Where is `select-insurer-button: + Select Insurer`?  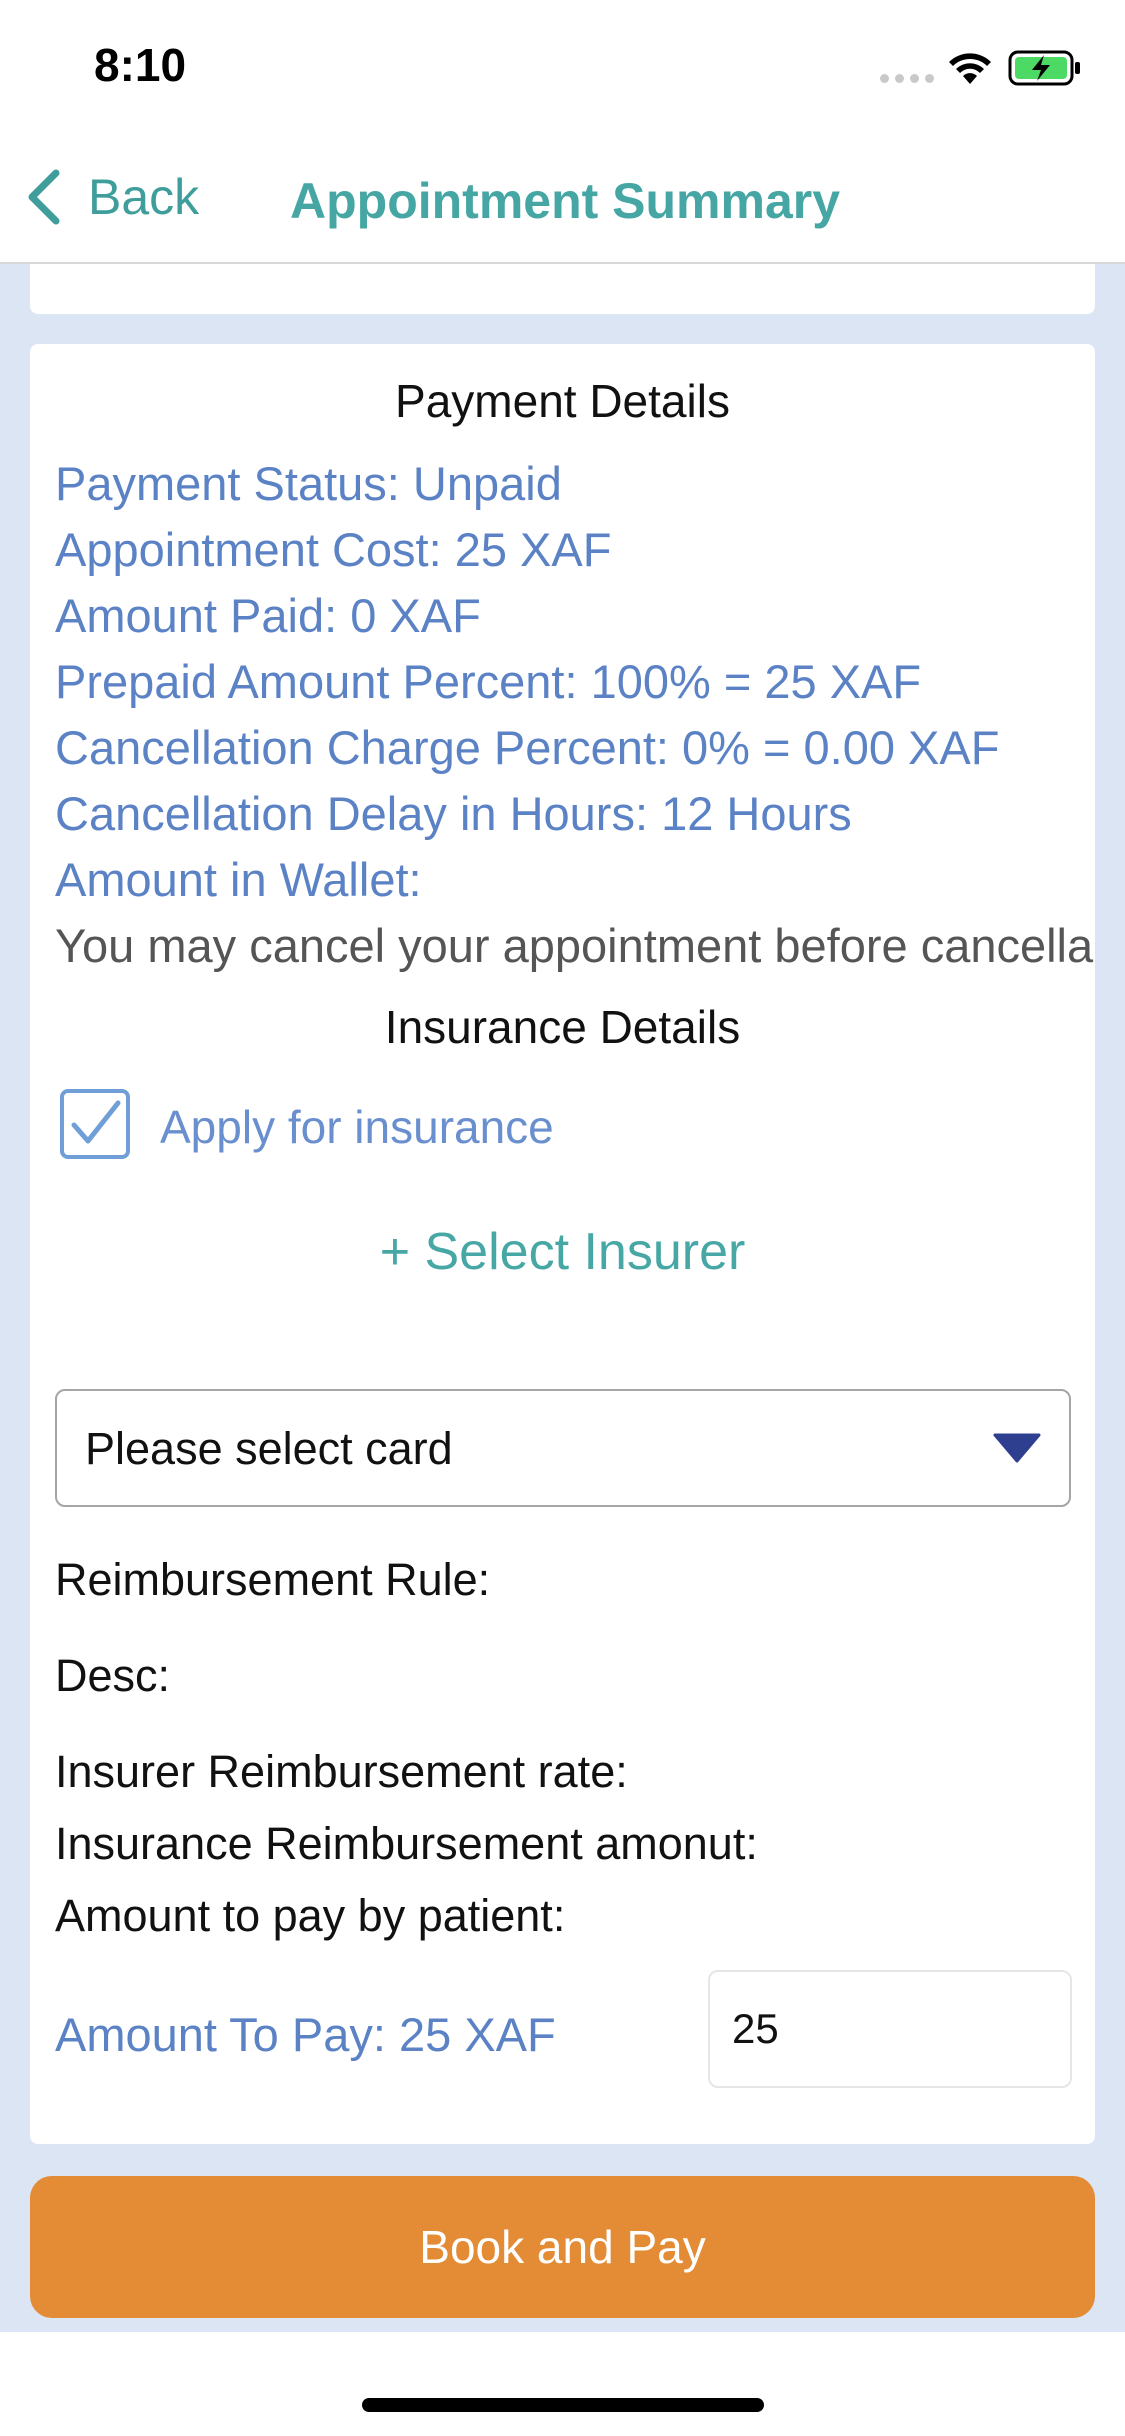 select-insurer-button: + Select Insurer is located at coordinates (562, 1252).